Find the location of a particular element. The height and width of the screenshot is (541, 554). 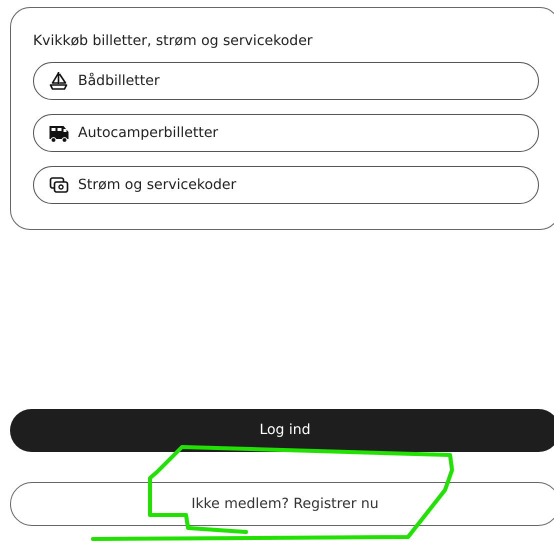

quick-buy-button: Autocamperbilletter is located at coordinates (286, 133).